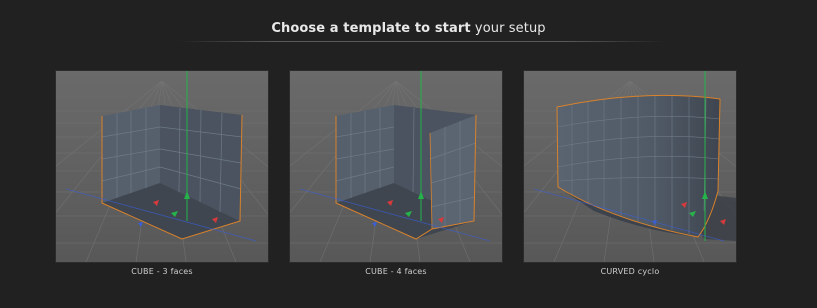 The image size is (817, 308). I want to click on header: Choose a template to start your setup, so click(408, 22).